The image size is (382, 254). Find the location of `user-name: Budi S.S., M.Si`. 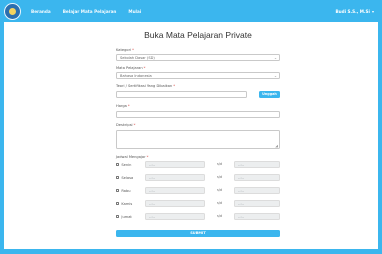

user-name: Budi S.S., M.Si is located at coordinates (352, 11).